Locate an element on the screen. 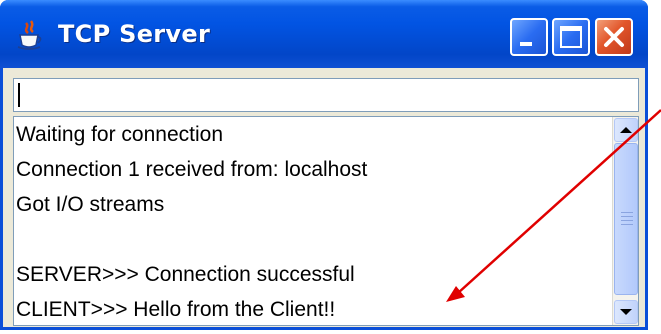 The image size is (661, 334). maximize-button is located at coordinates (571, 37).